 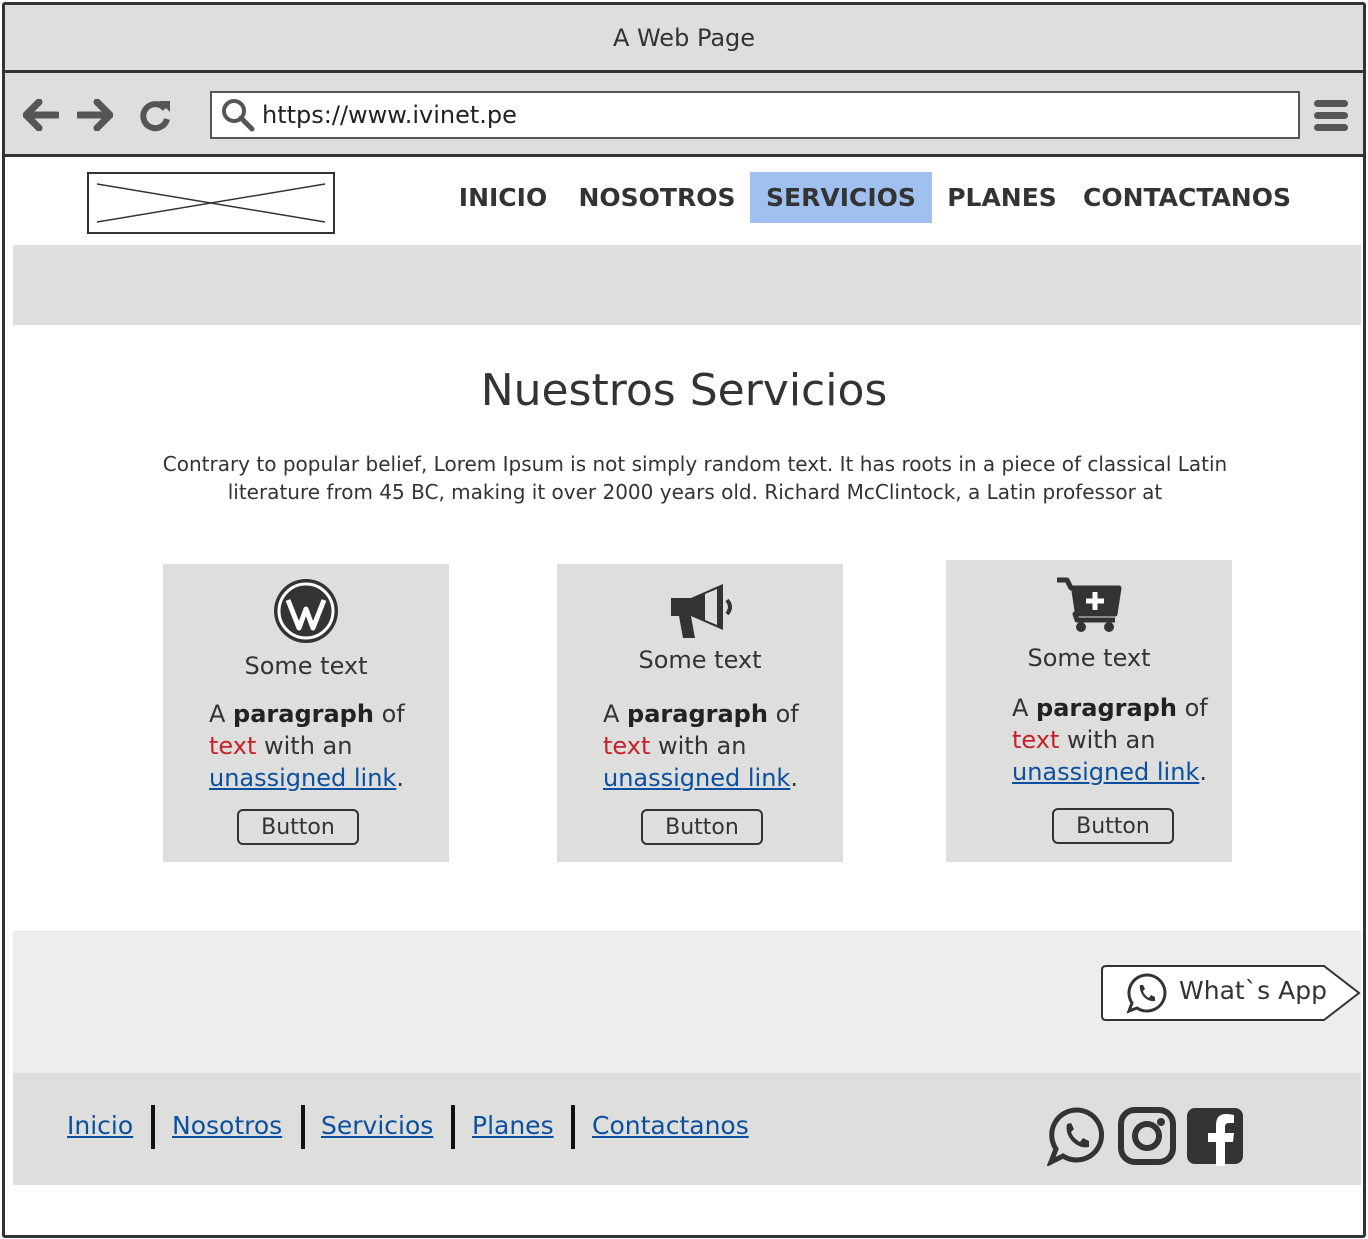 What do you see at coordinates (684, 390) in the screenshot?
I see `page-title: Nuestros Servicios` at bounding box center [684, 390].